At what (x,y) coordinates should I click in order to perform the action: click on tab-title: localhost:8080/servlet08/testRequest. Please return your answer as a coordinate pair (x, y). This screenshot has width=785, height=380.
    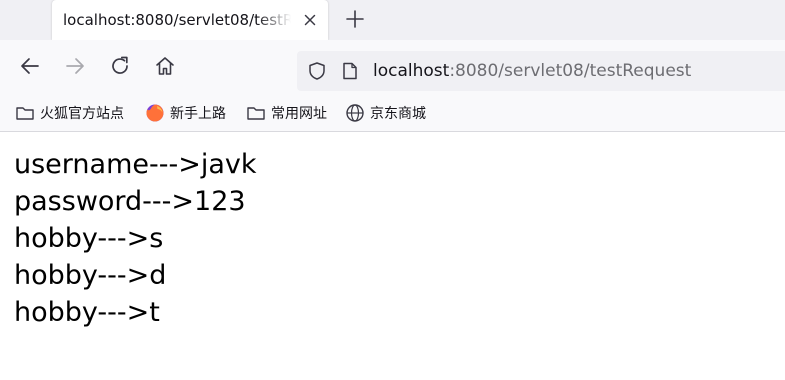
    Looking at the image, I should click on (177, 20).